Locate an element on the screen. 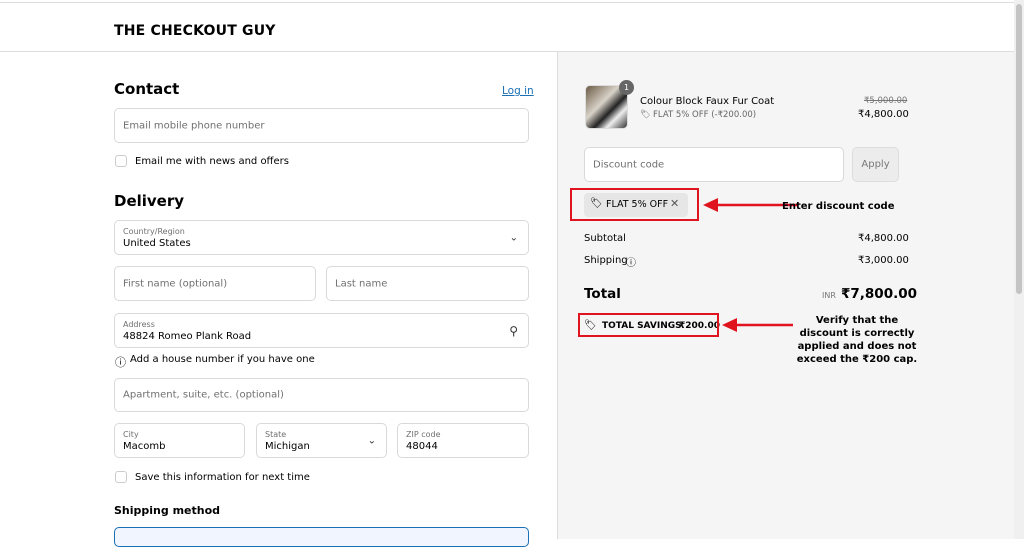 The width and height of the screenshot is (1024, 547). city-label: City is located at coordinates (131, 434).